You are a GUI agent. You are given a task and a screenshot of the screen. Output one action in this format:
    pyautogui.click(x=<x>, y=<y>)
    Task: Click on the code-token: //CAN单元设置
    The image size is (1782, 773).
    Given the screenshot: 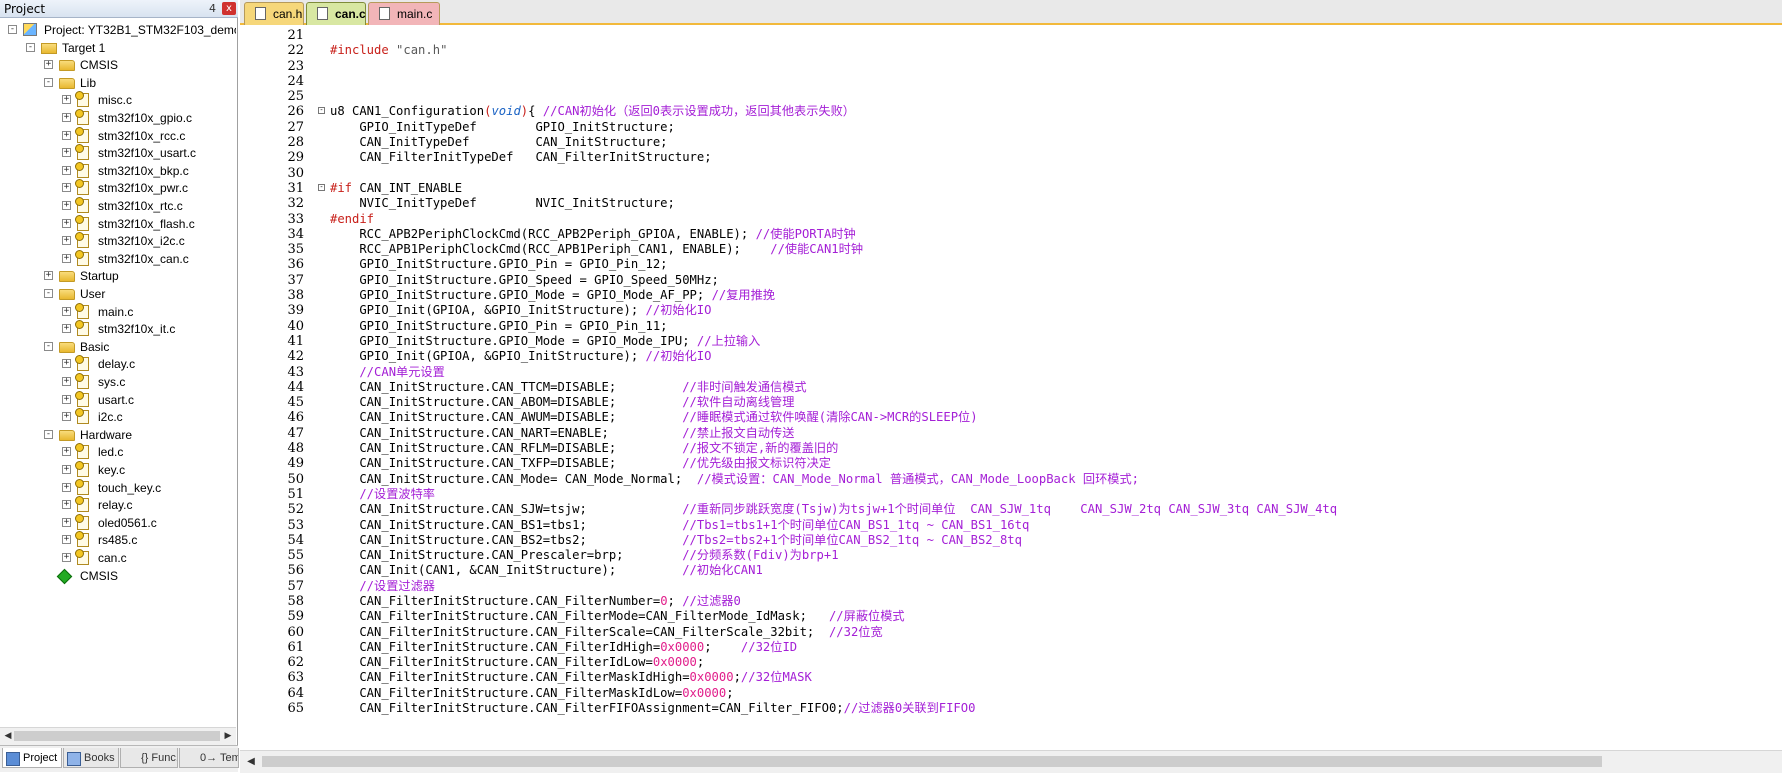 What is the action you would take?
    pyautogui.click(x=387, y=371)
    